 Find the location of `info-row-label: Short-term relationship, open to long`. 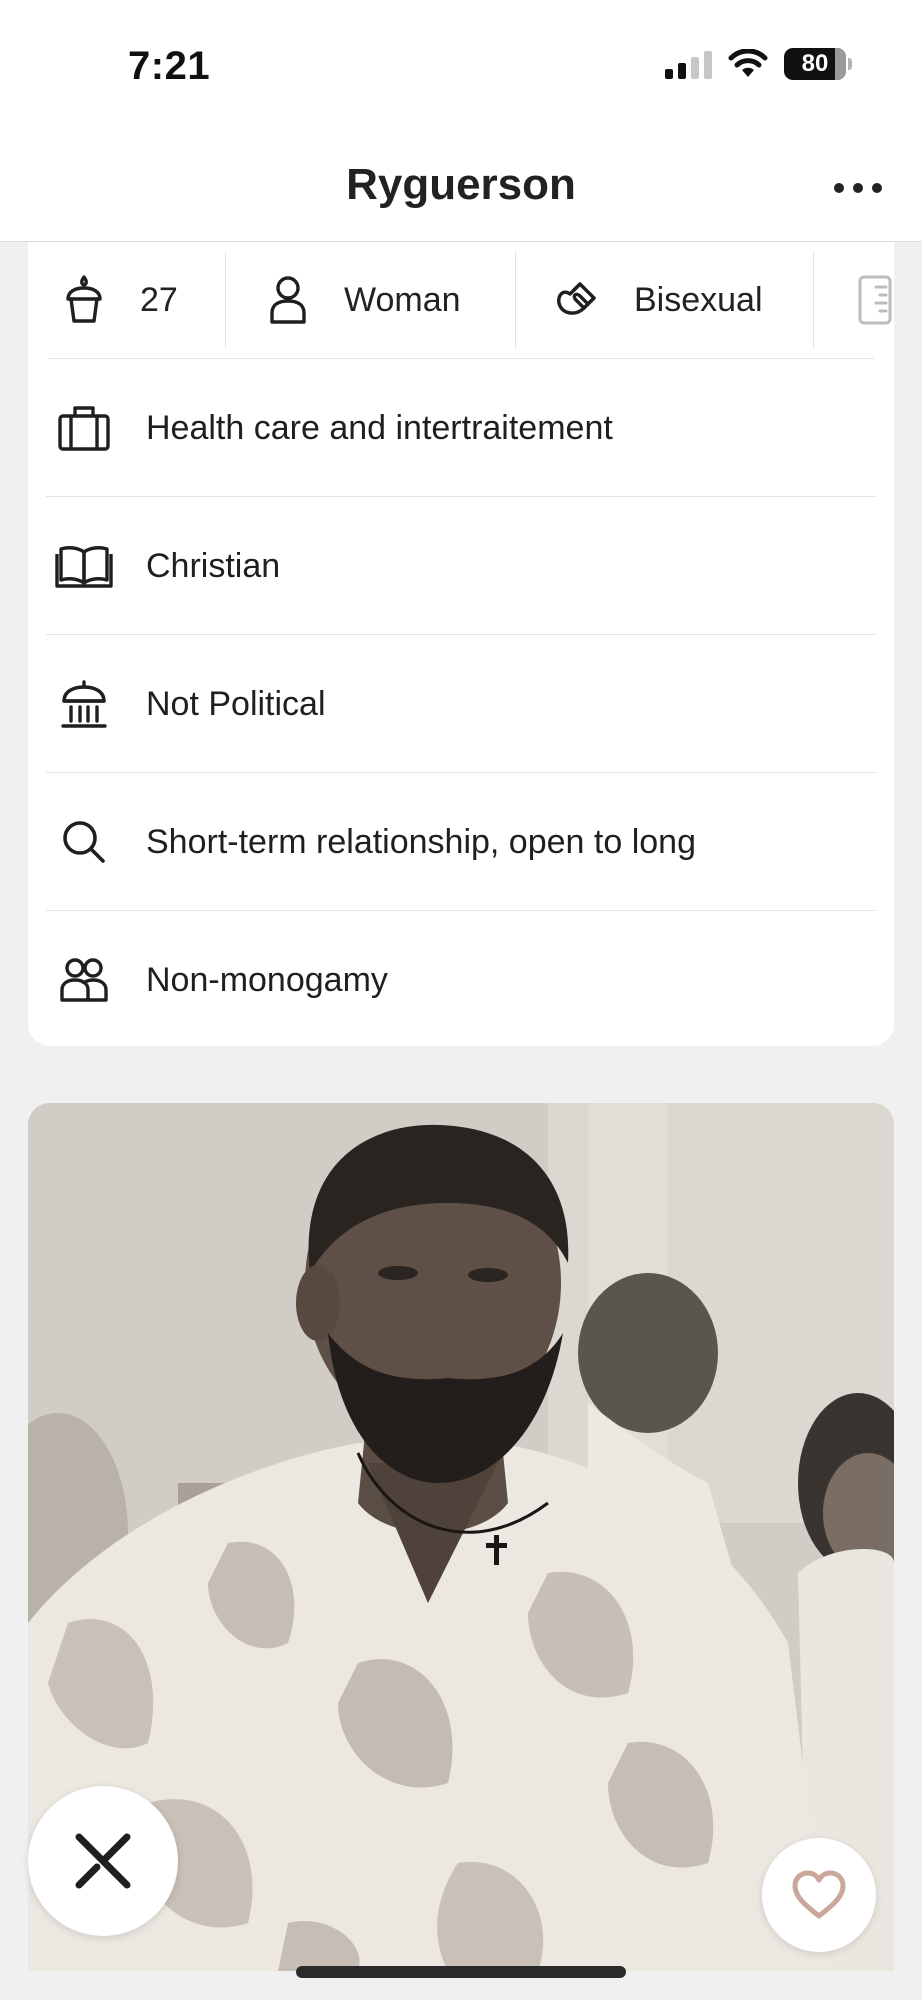

info-row-label: Short-term relationship, open to long is located at coordinates (421, 841).